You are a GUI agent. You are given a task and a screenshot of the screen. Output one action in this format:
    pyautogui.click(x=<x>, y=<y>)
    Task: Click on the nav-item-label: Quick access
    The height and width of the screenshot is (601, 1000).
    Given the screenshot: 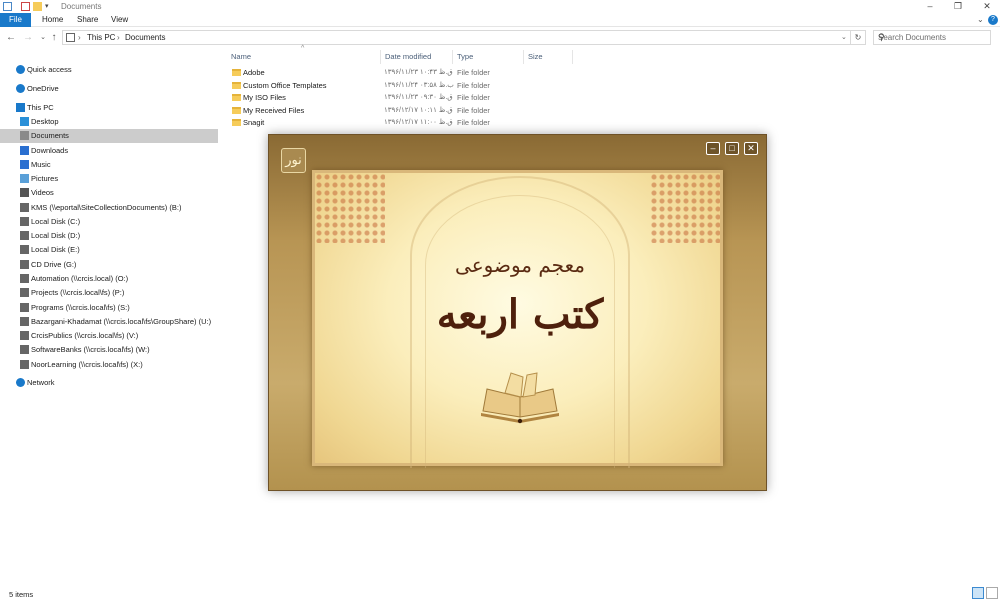 What is the action you would take?
    pyautogui.click(x=49, y=69)
    